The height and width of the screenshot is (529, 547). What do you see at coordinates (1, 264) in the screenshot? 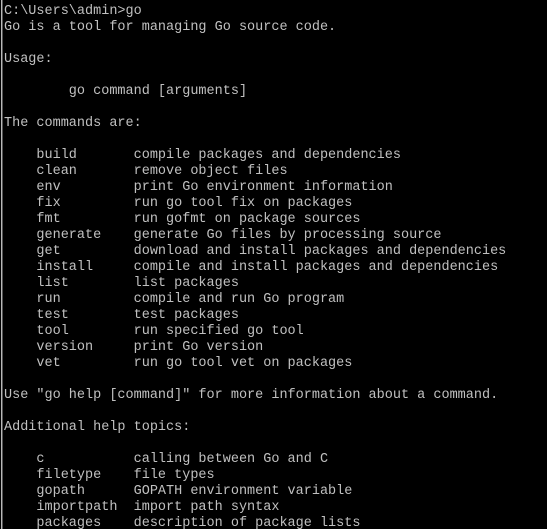
I see `scrollbar` at bounding box center [1, 264].